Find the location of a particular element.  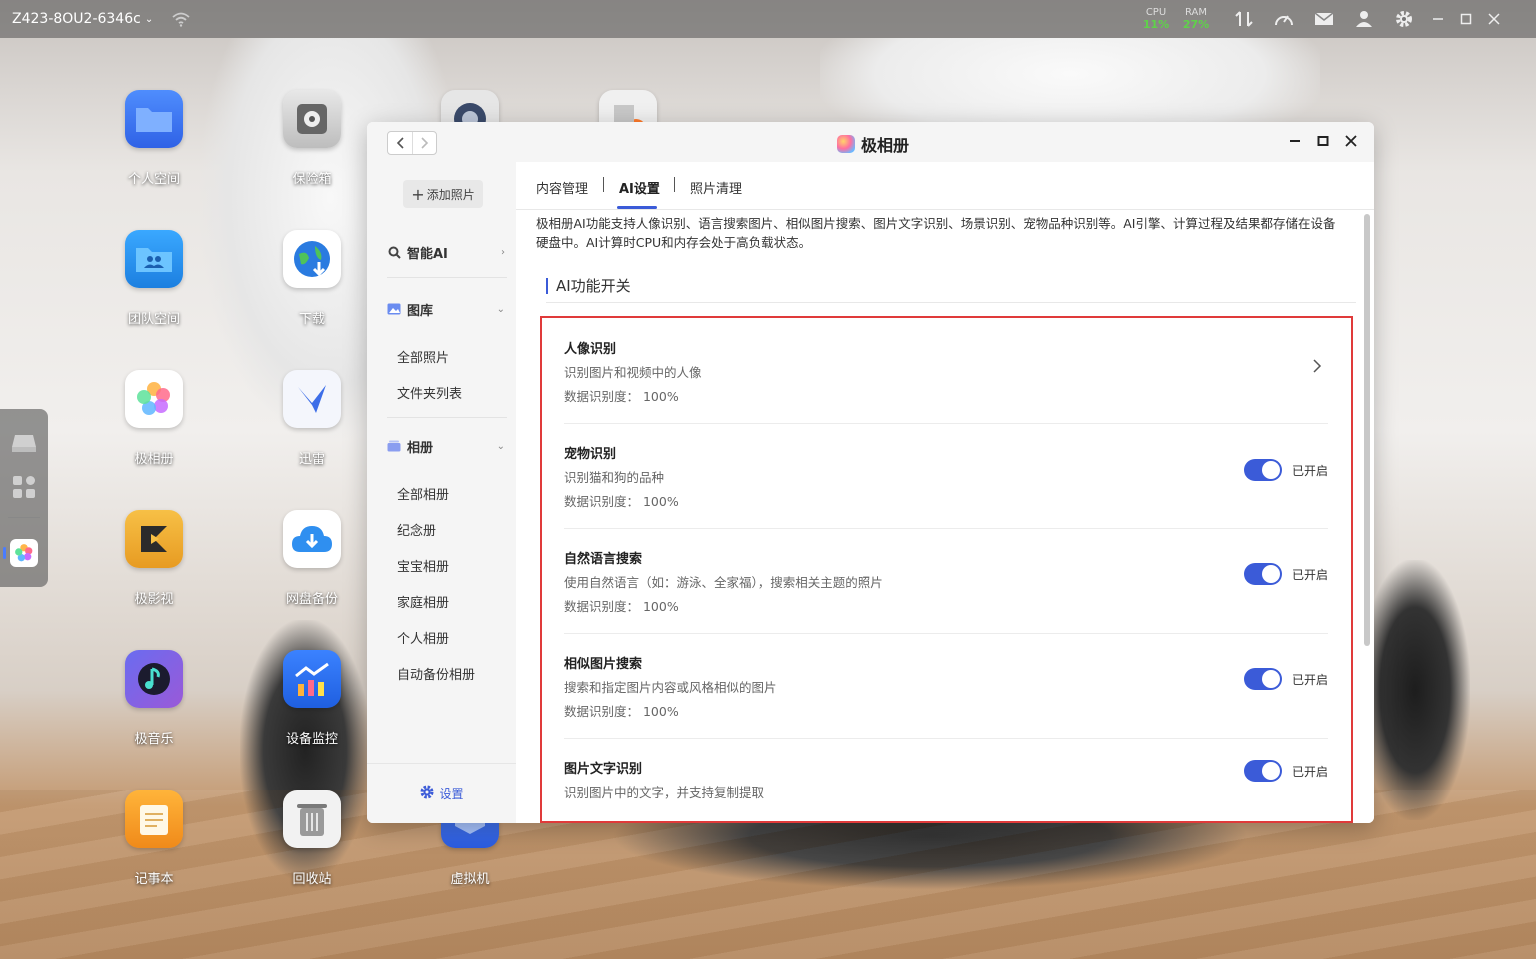

desktop-icon-label: 极音乐 is located at coordinates (154, 739).